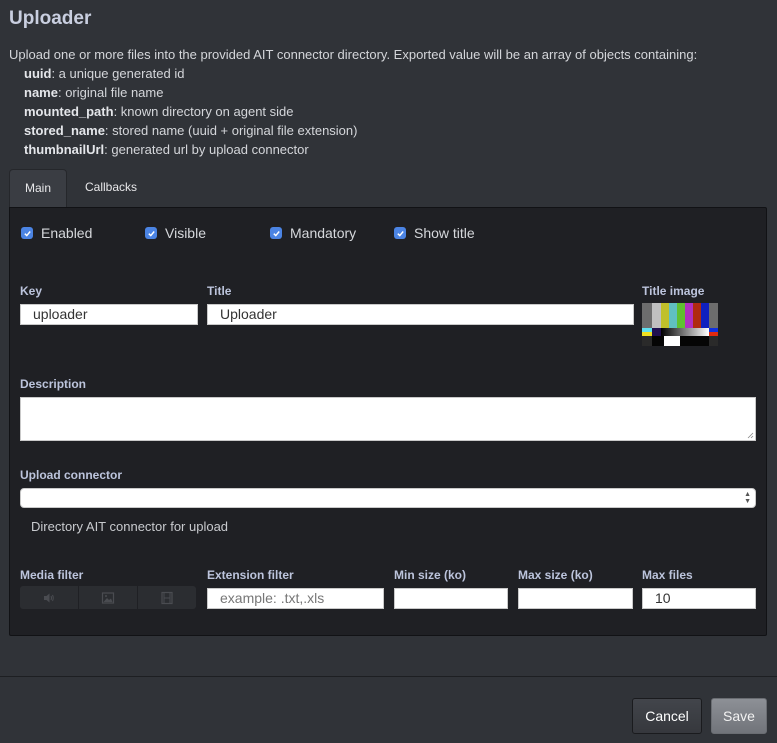 Image resolution: width=777 pixels, height=743 pixels. Describe the element at coordinates (69, 111) in the screenshot. I see `field-key: mounted_path` at that location.